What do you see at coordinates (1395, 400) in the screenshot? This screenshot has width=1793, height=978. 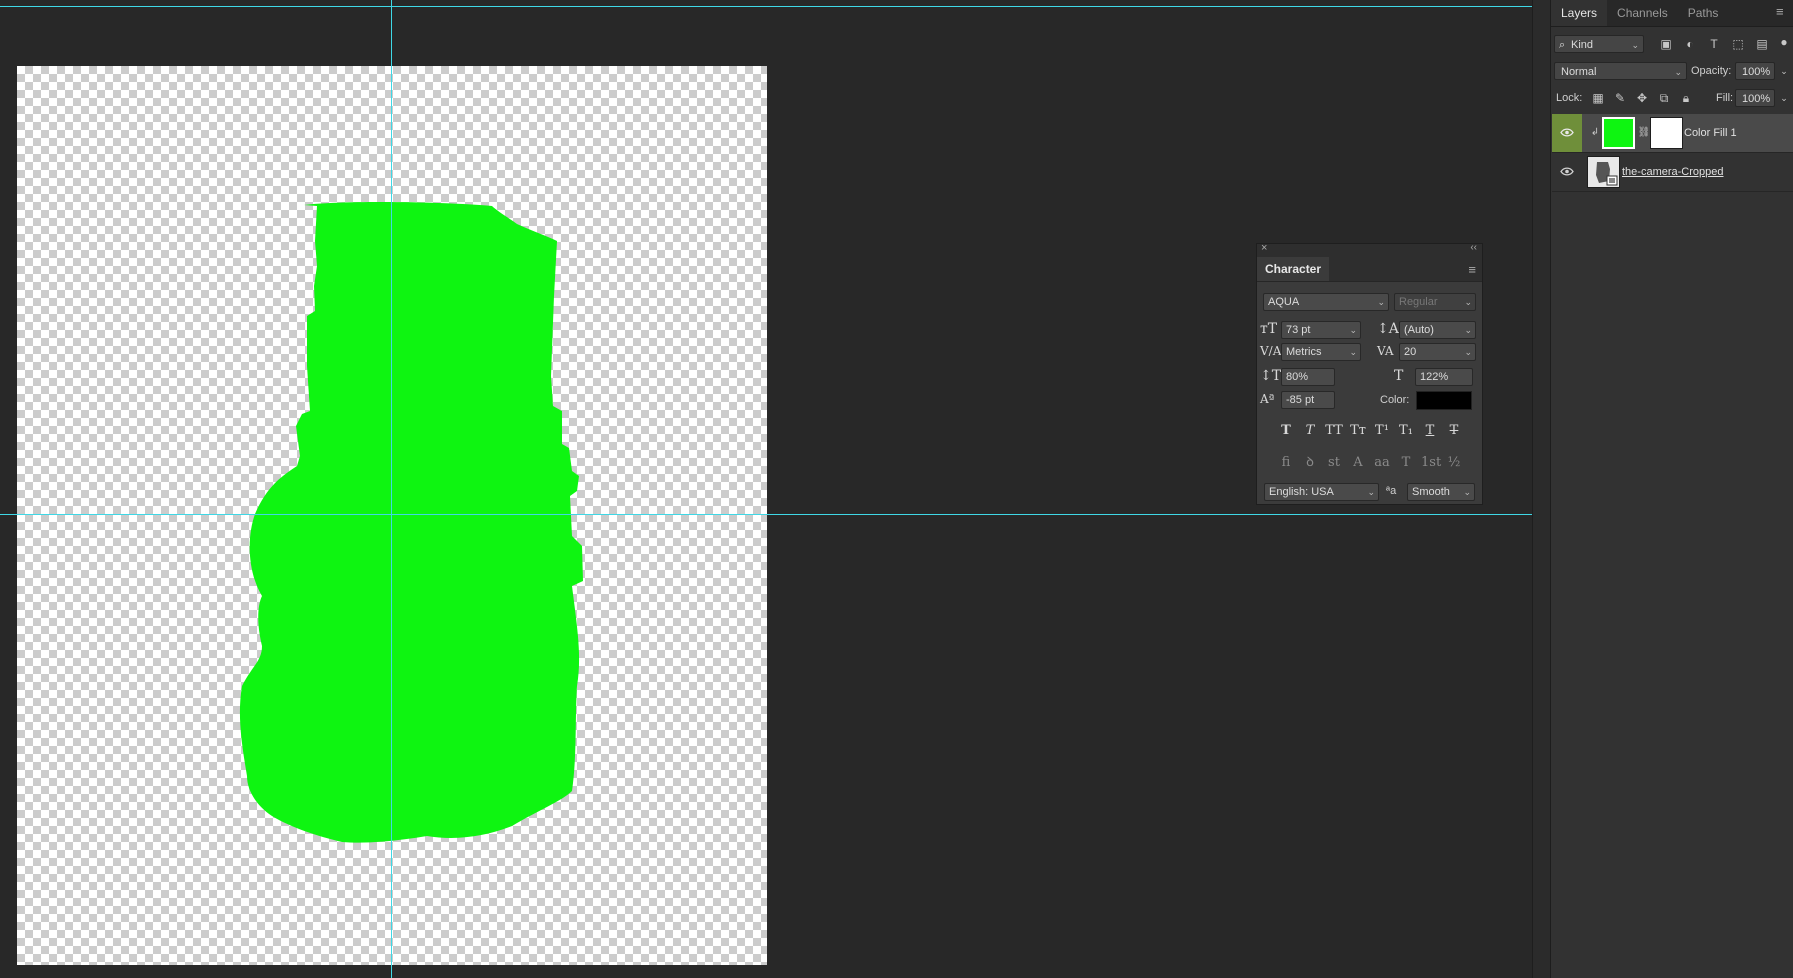 I see `color-label: Color:` at bounding box center [1395, 400].